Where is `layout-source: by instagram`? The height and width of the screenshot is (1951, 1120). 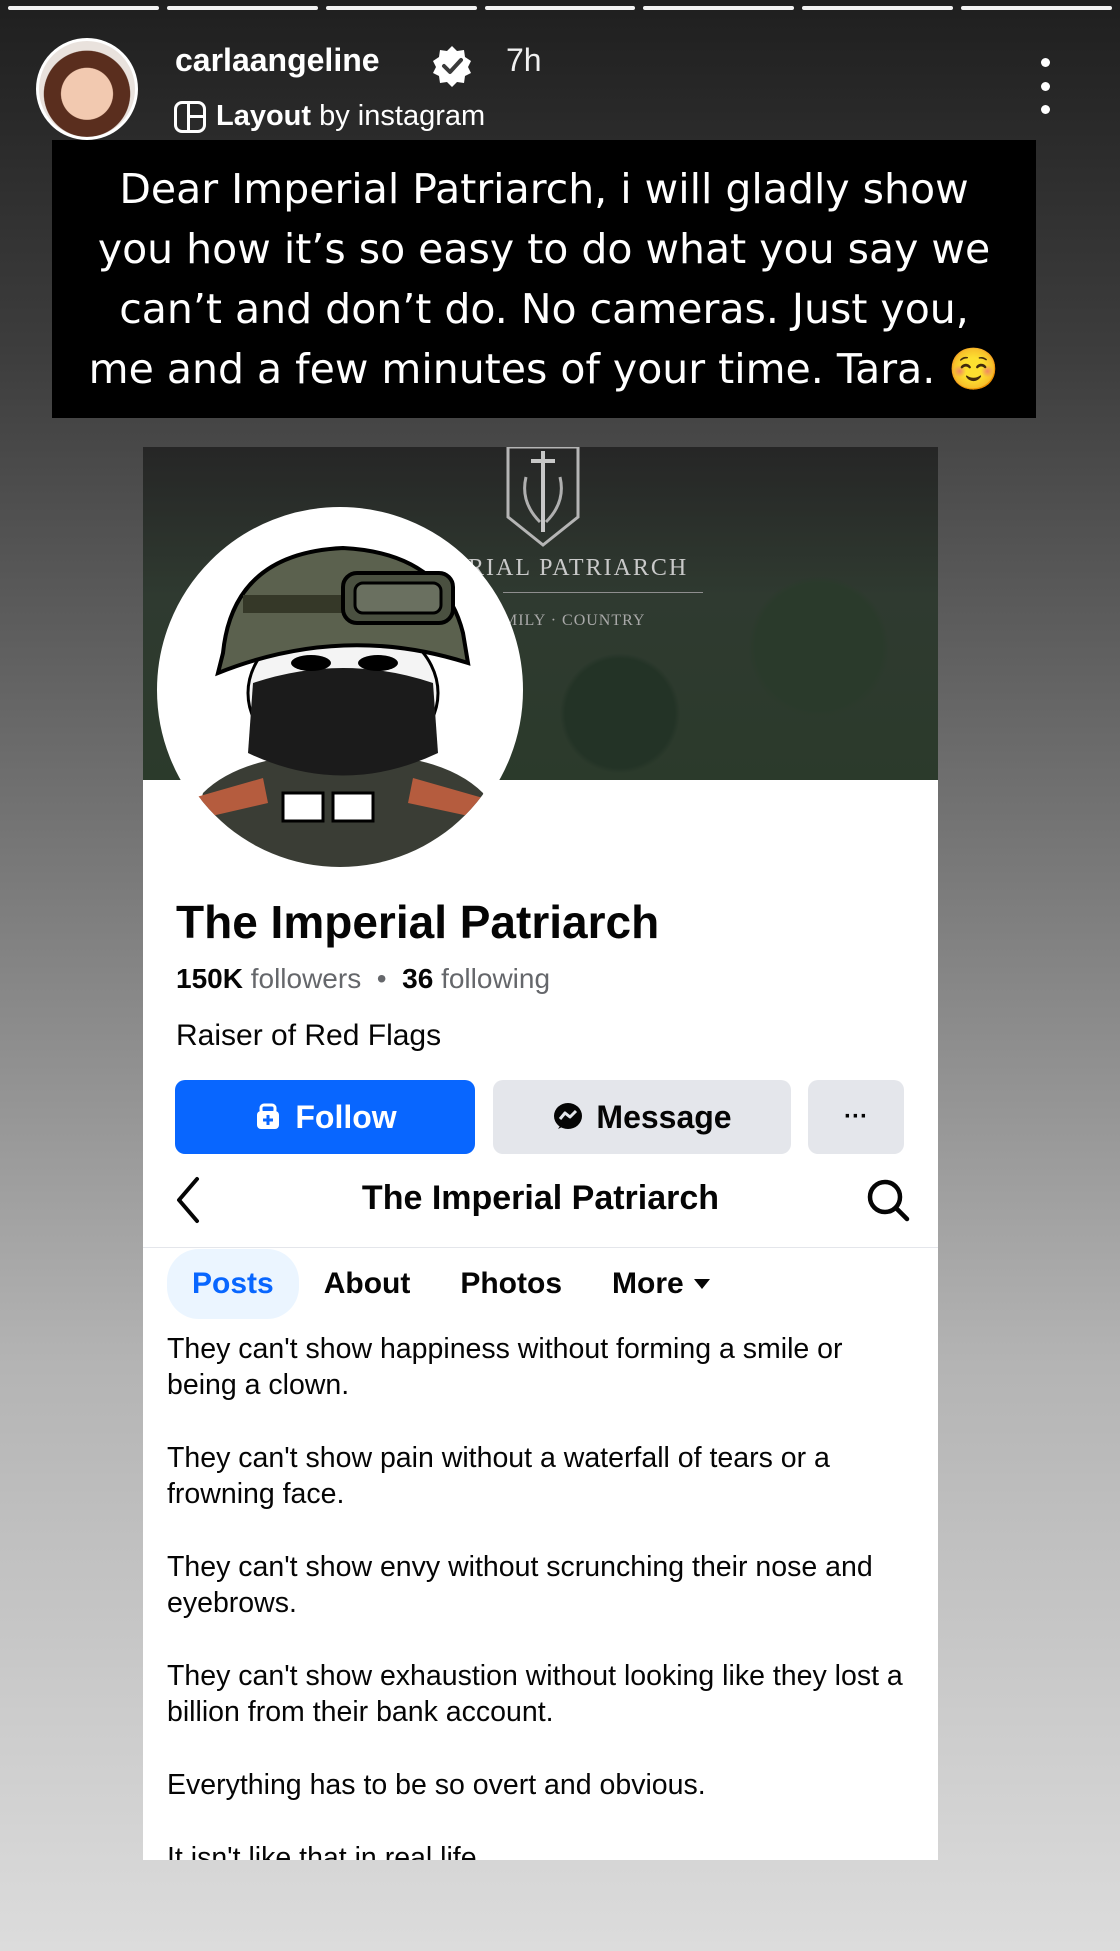 layout-source: by instagram is located at coordinates (402, 116).